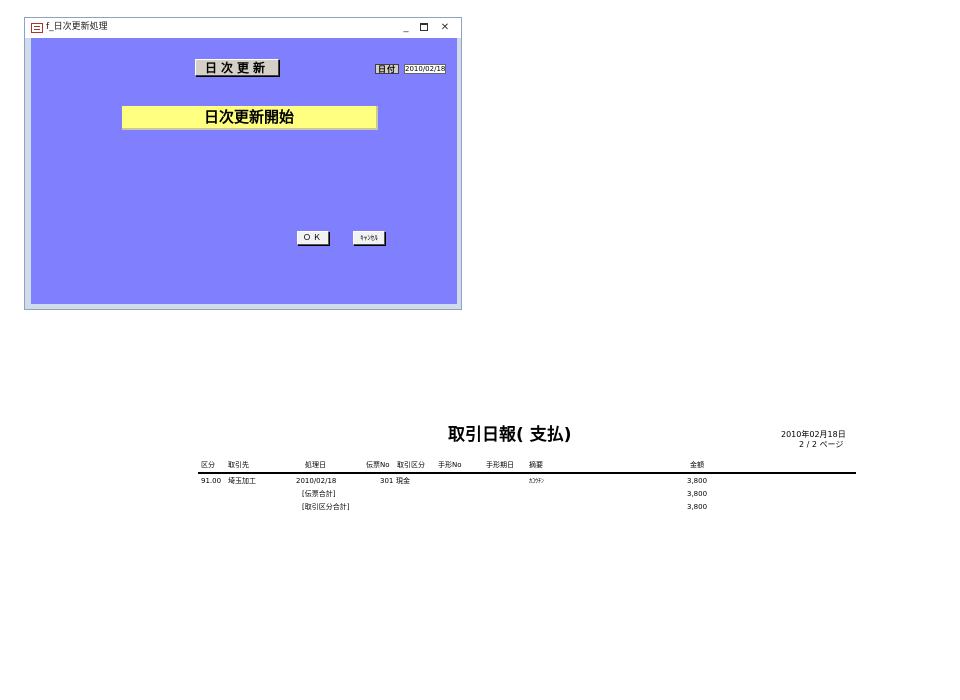 Image resolution: width=960 pixels, height=700 pixels. Describe the element at coordinates (211, 481) in the screenshot. I see `cell-kubun: 91.00` at that location.